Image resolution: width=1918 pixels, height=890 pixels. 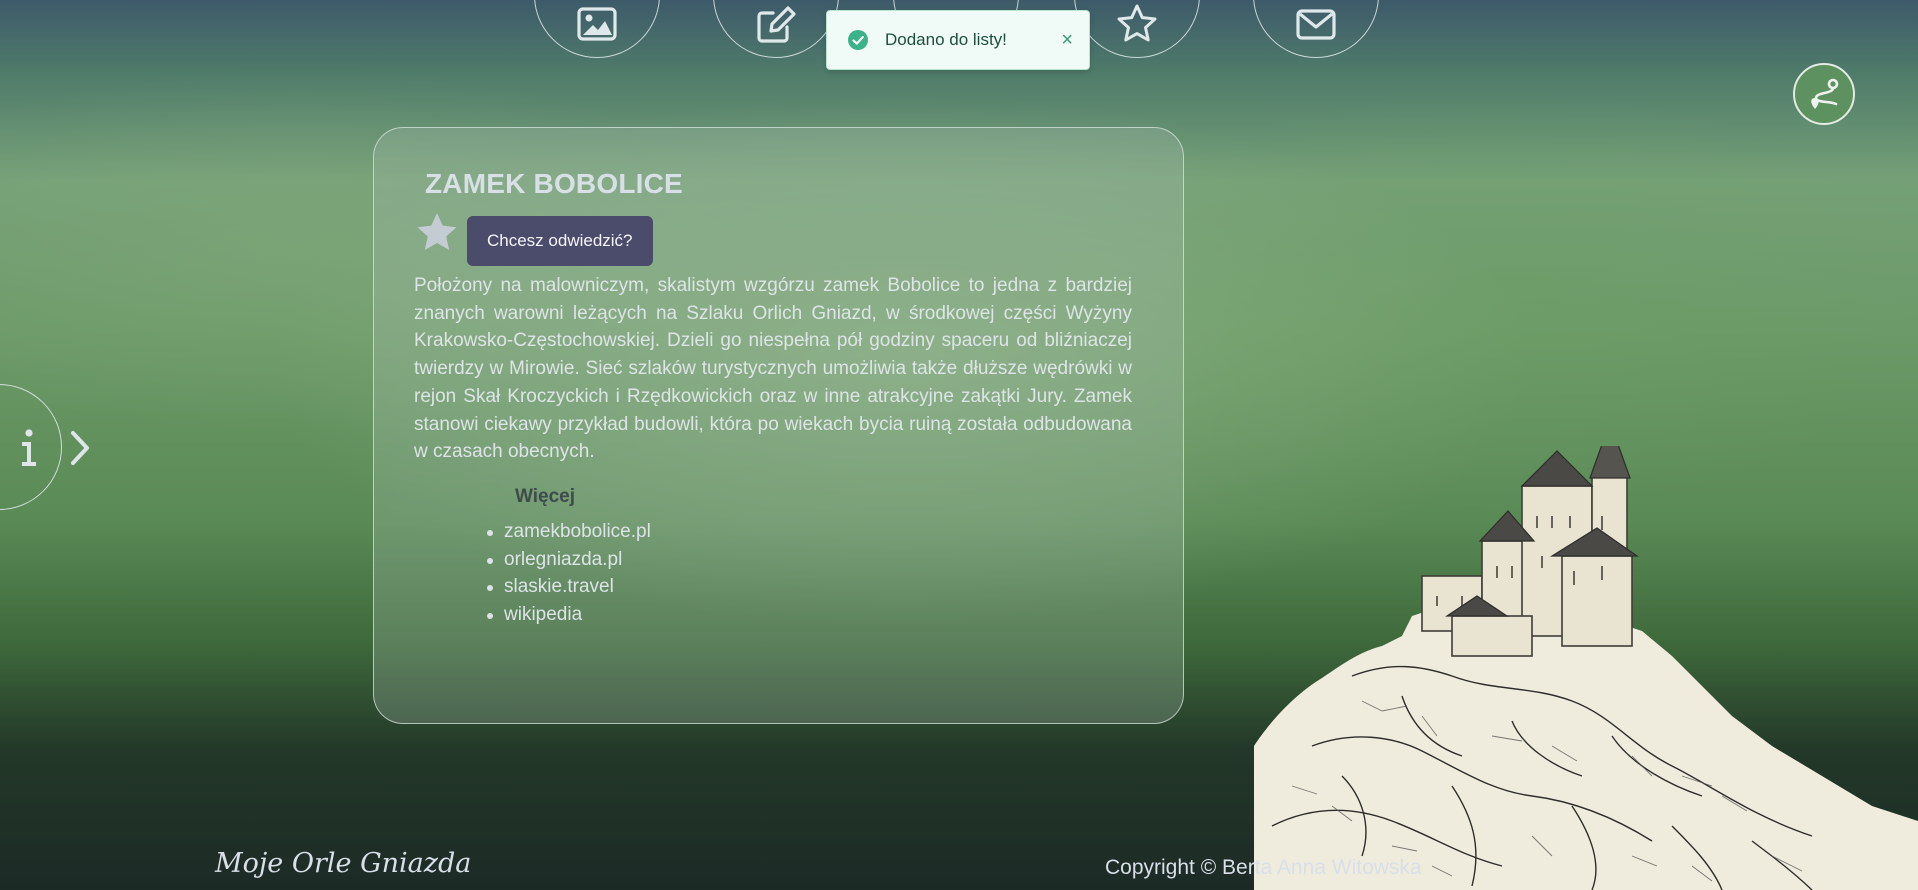 I want to click on route-icon, so click(x=1825, y=93).